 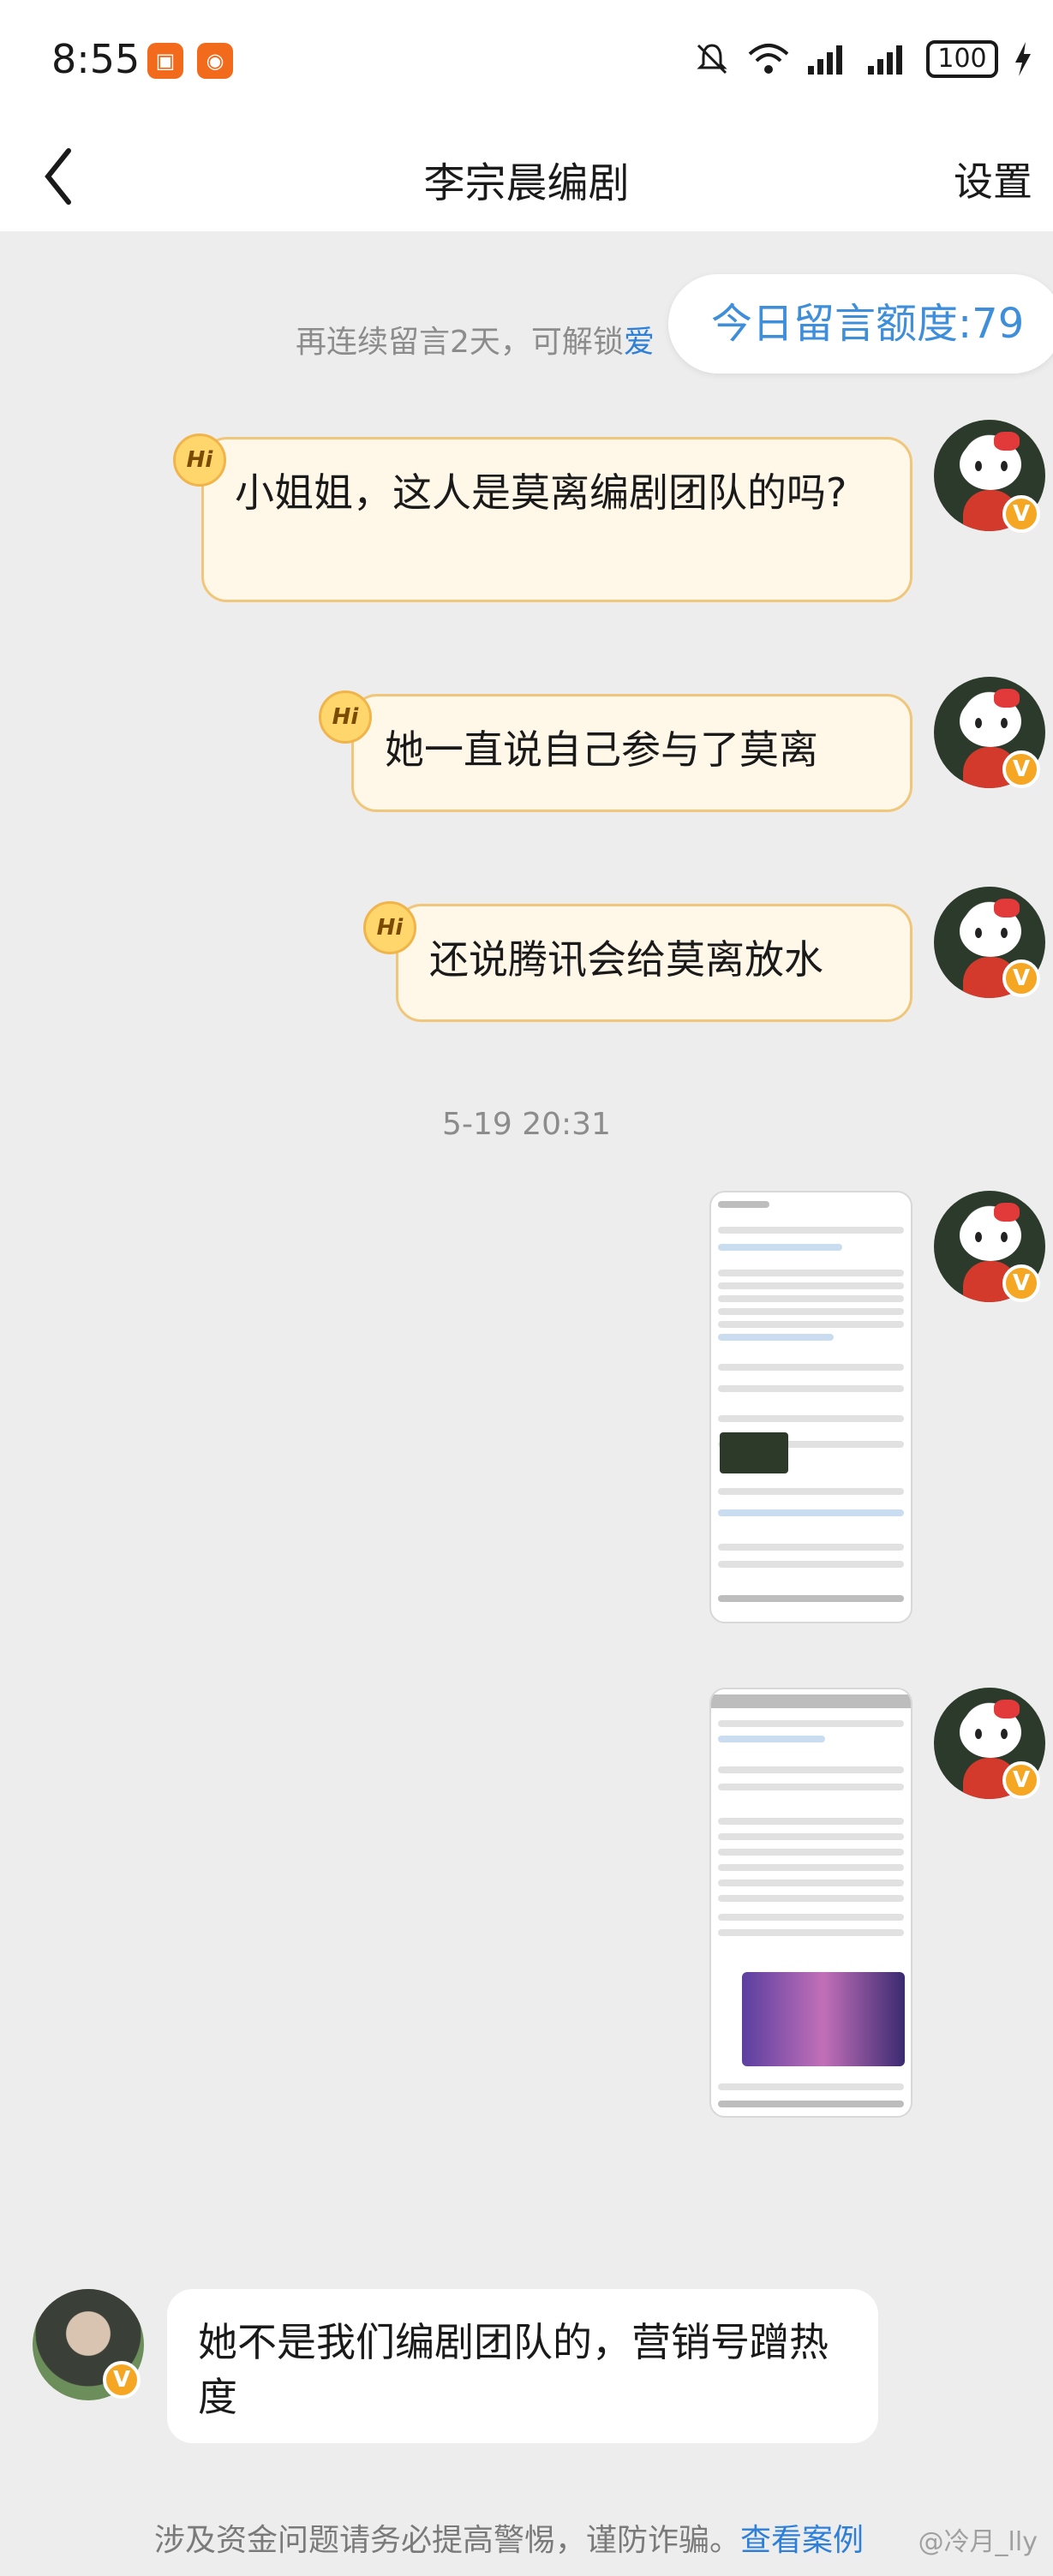 I want to click on battery-indicator: 100, so click(x=962, y=59).